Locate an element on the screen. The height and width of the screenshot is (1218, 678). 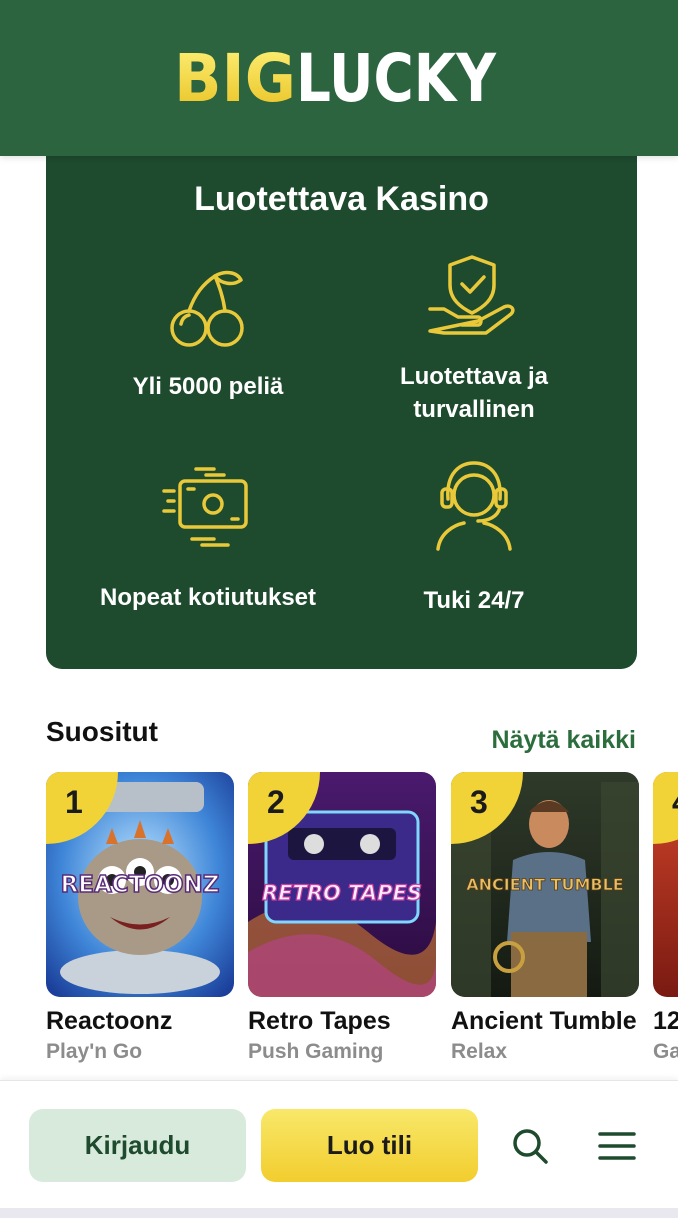
hamburger-menu-icon is located at coordinates (617, 1146).